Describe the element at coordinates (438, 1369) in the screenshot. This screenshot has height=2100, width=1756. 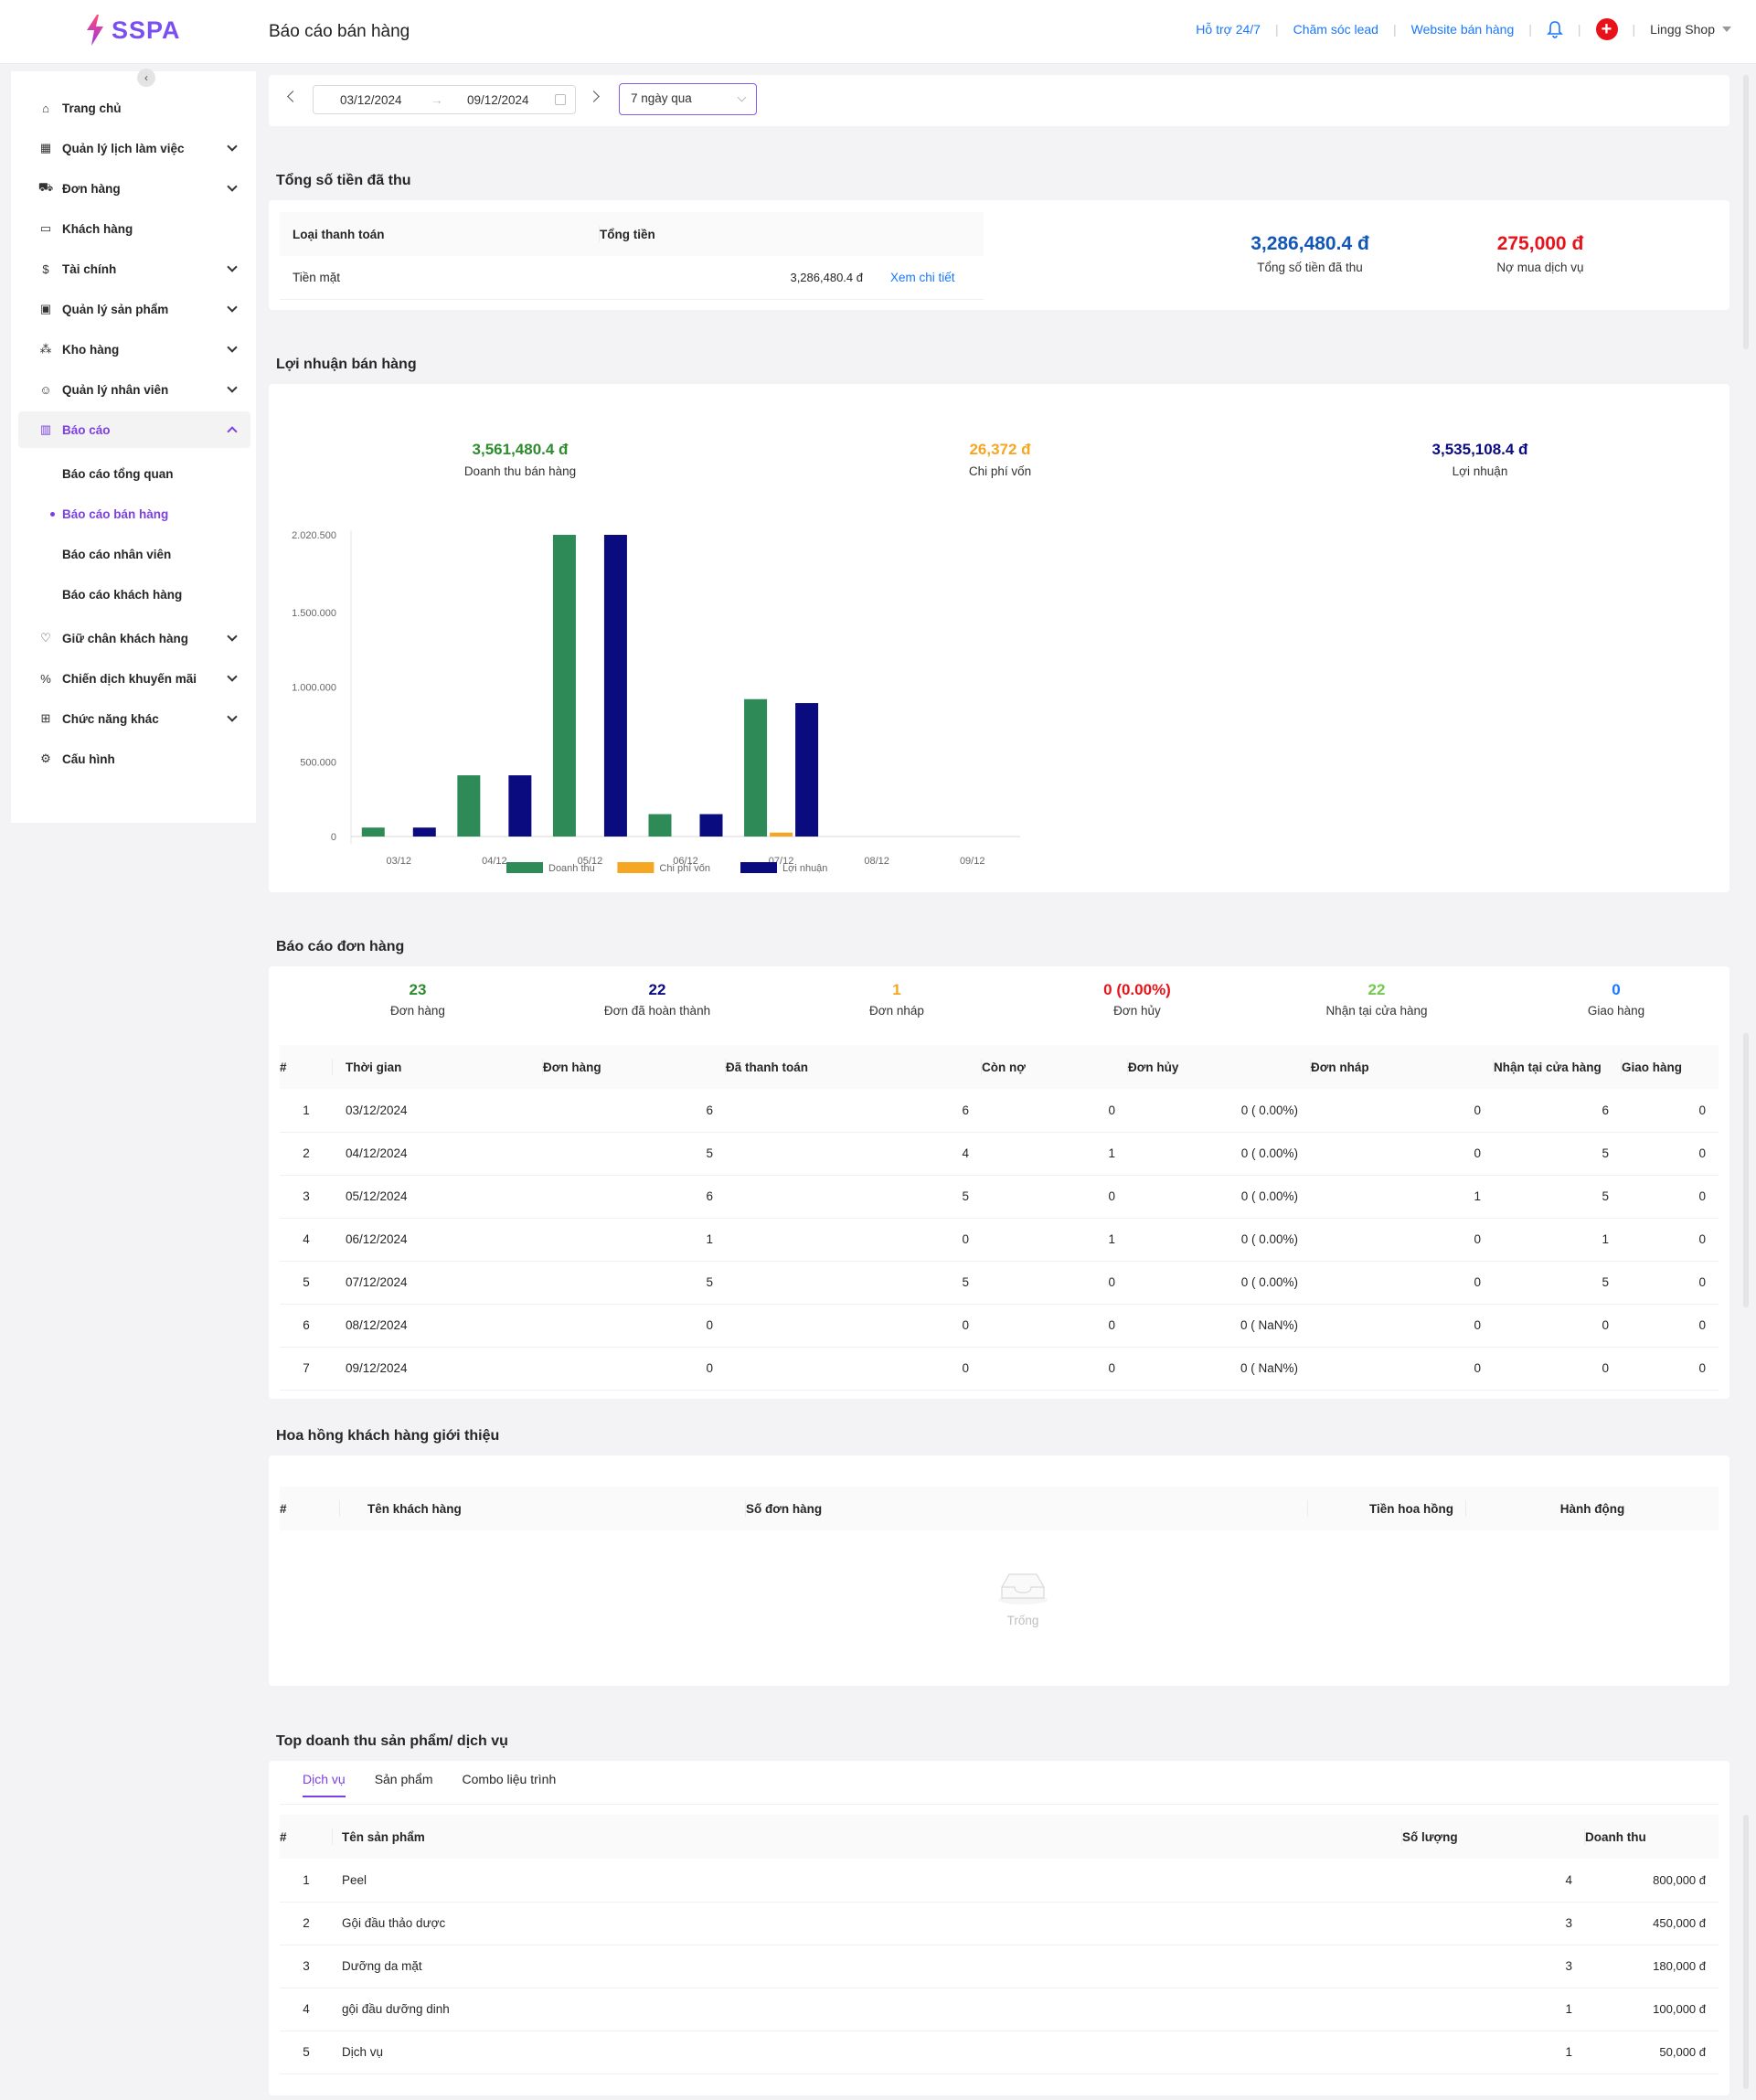
I see `table-cell: 09/12/2024` at that location.